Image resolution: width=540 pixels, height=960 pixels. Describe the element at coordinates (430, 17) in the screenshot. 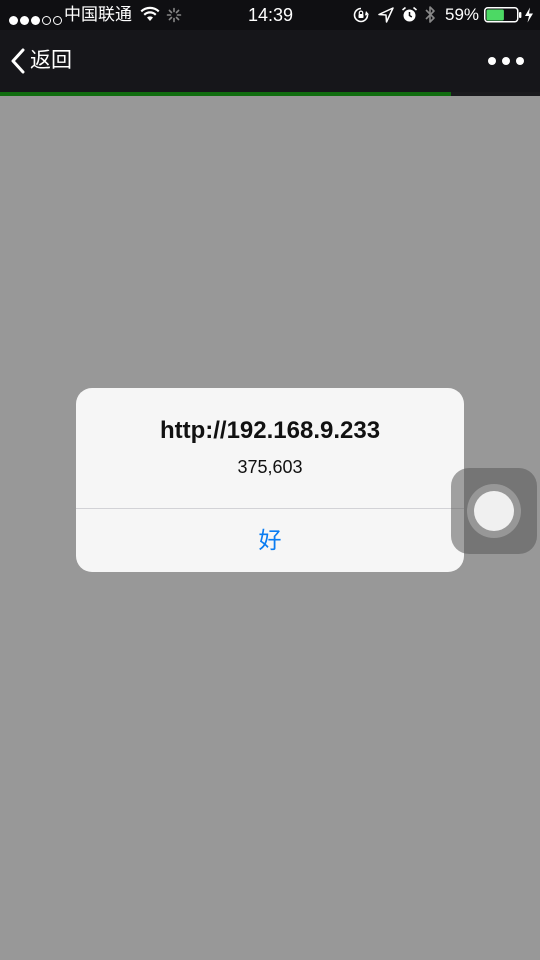

I see `bluetooth-icon` at that location.